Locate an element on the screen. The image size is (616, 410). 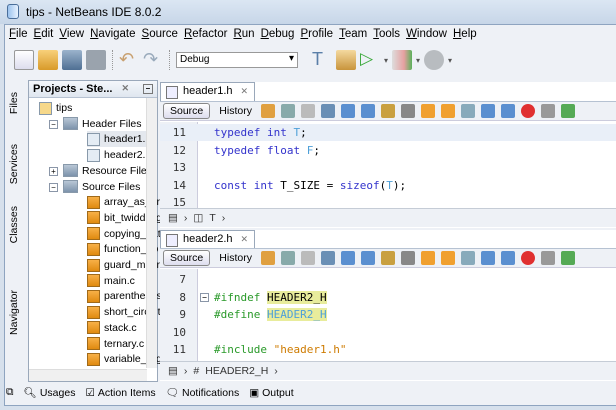
fold-icon: − is located at coordinates (204, 297).